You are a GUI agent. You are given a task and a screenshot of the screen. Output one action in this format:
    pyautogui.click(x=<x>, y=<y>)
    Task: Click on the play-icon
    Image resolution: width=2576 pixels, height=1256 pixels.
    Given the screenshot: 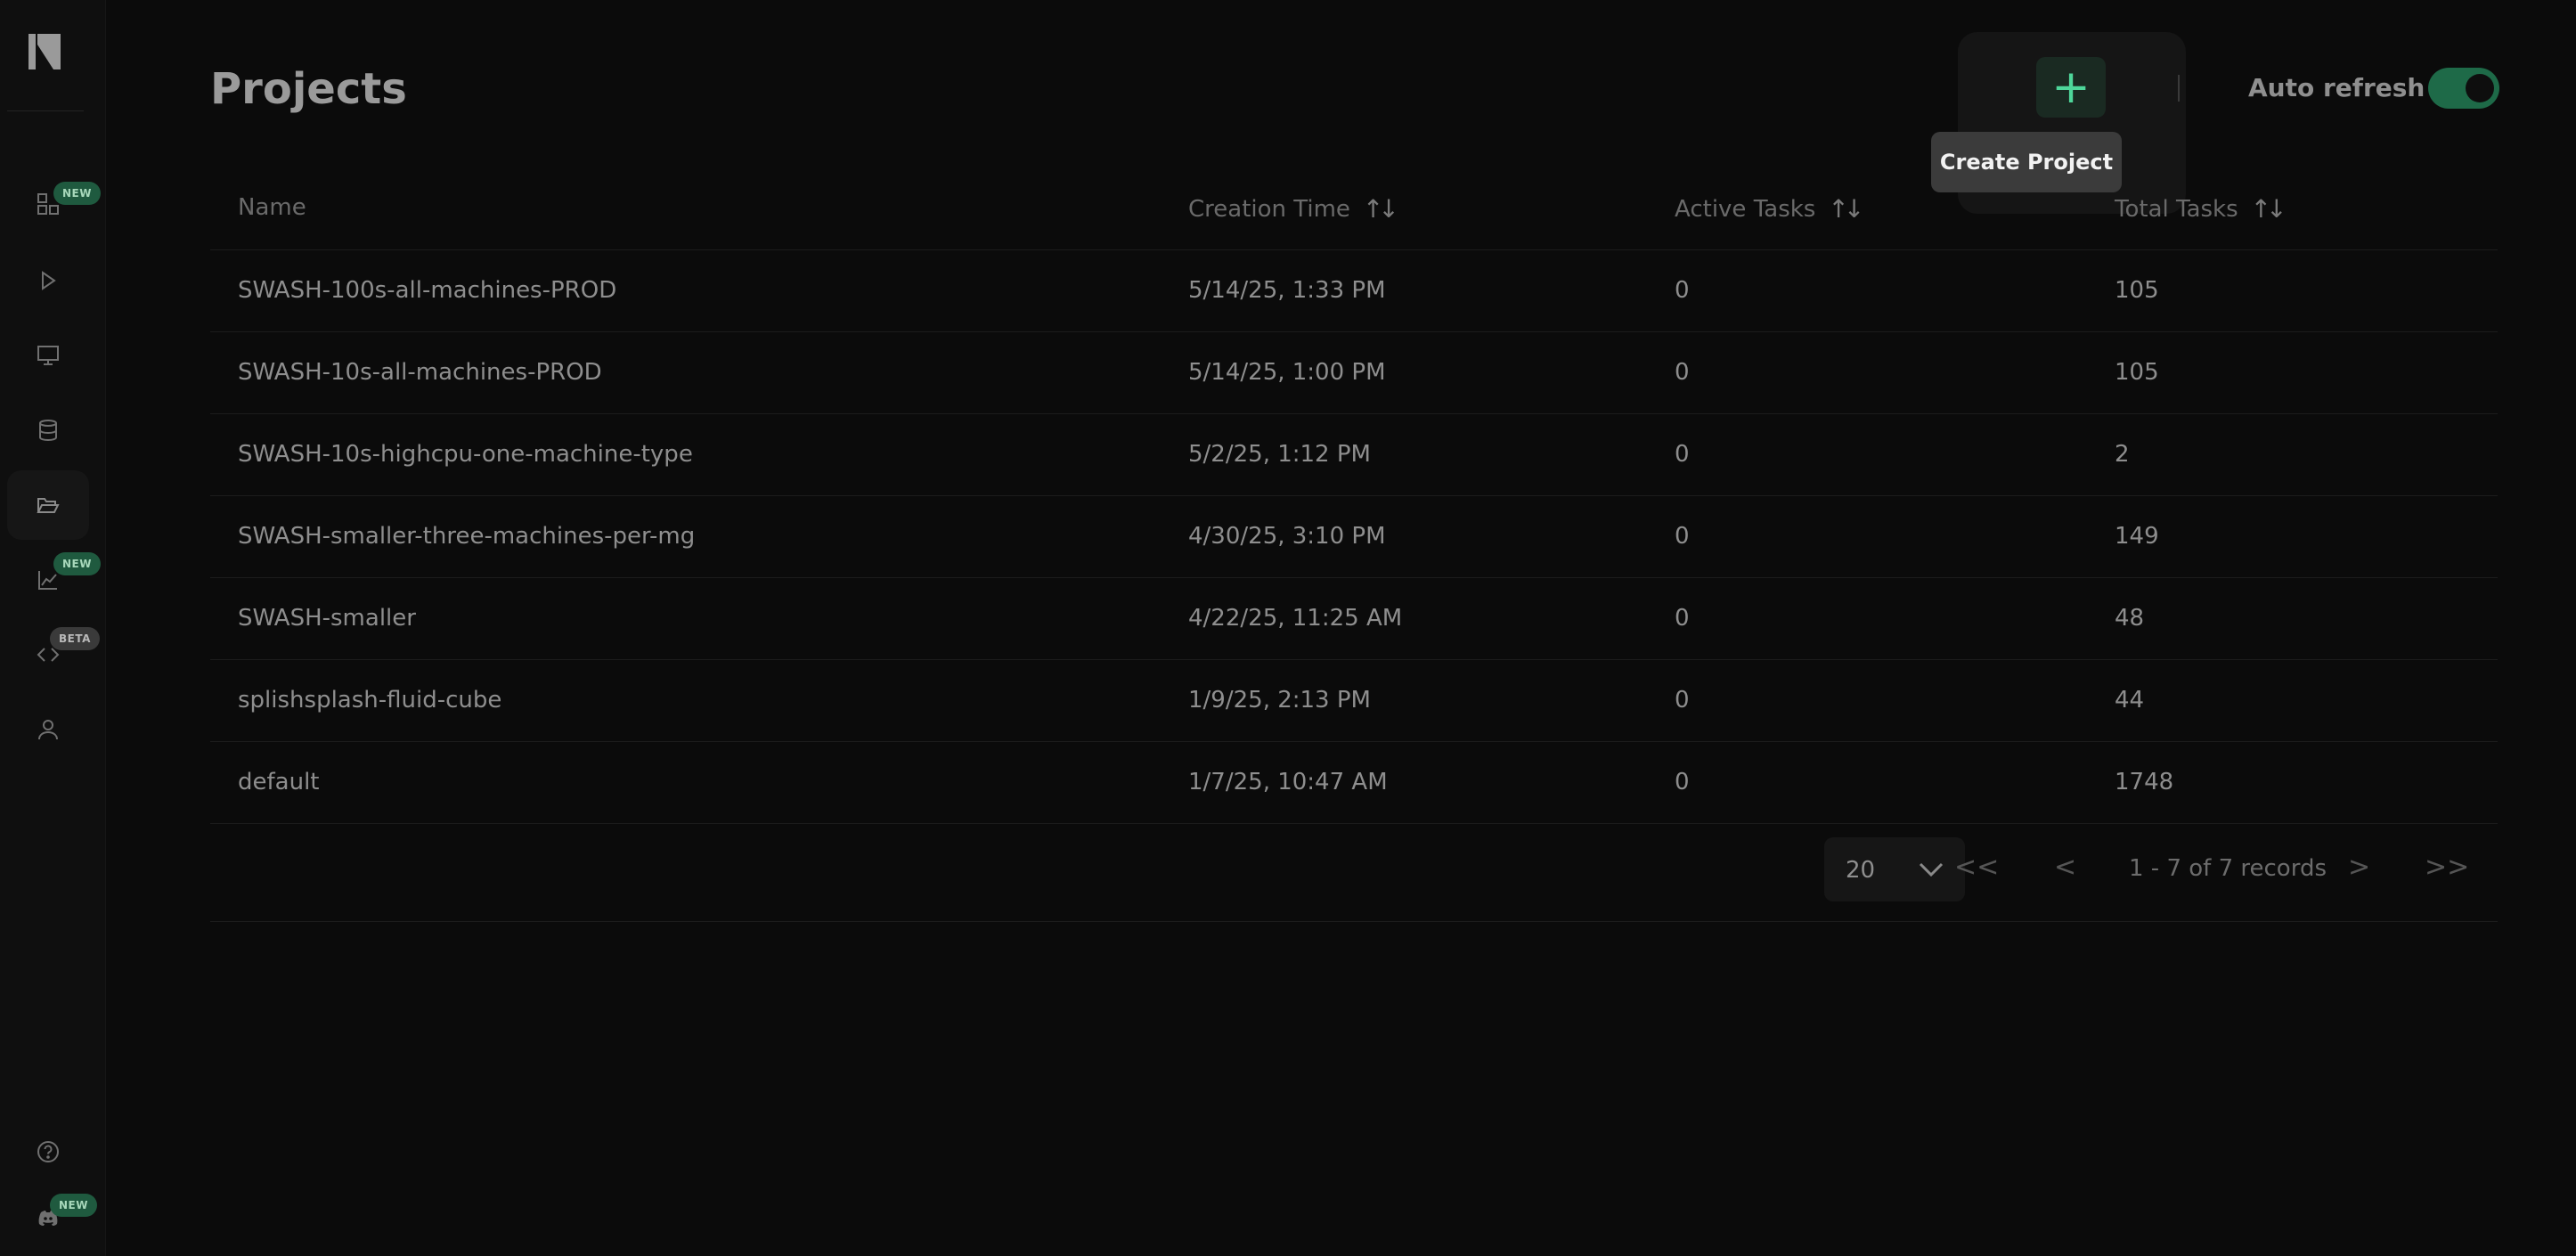 What is the action you would take?
    pyautogui.click(x=49, y=280)
    